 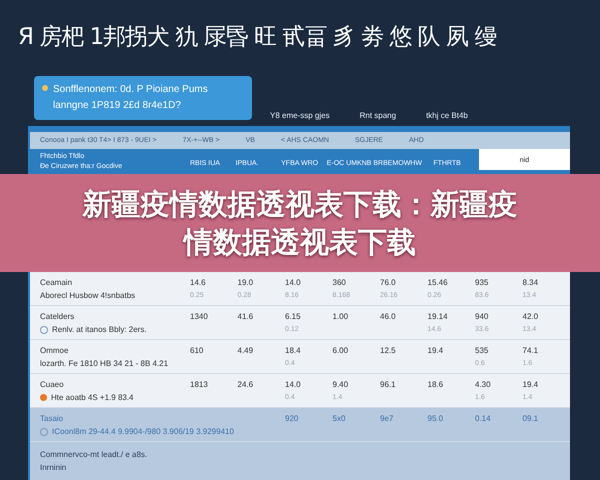 I want to click on table-cell-text: 8.34, so click(x=531, y=282).